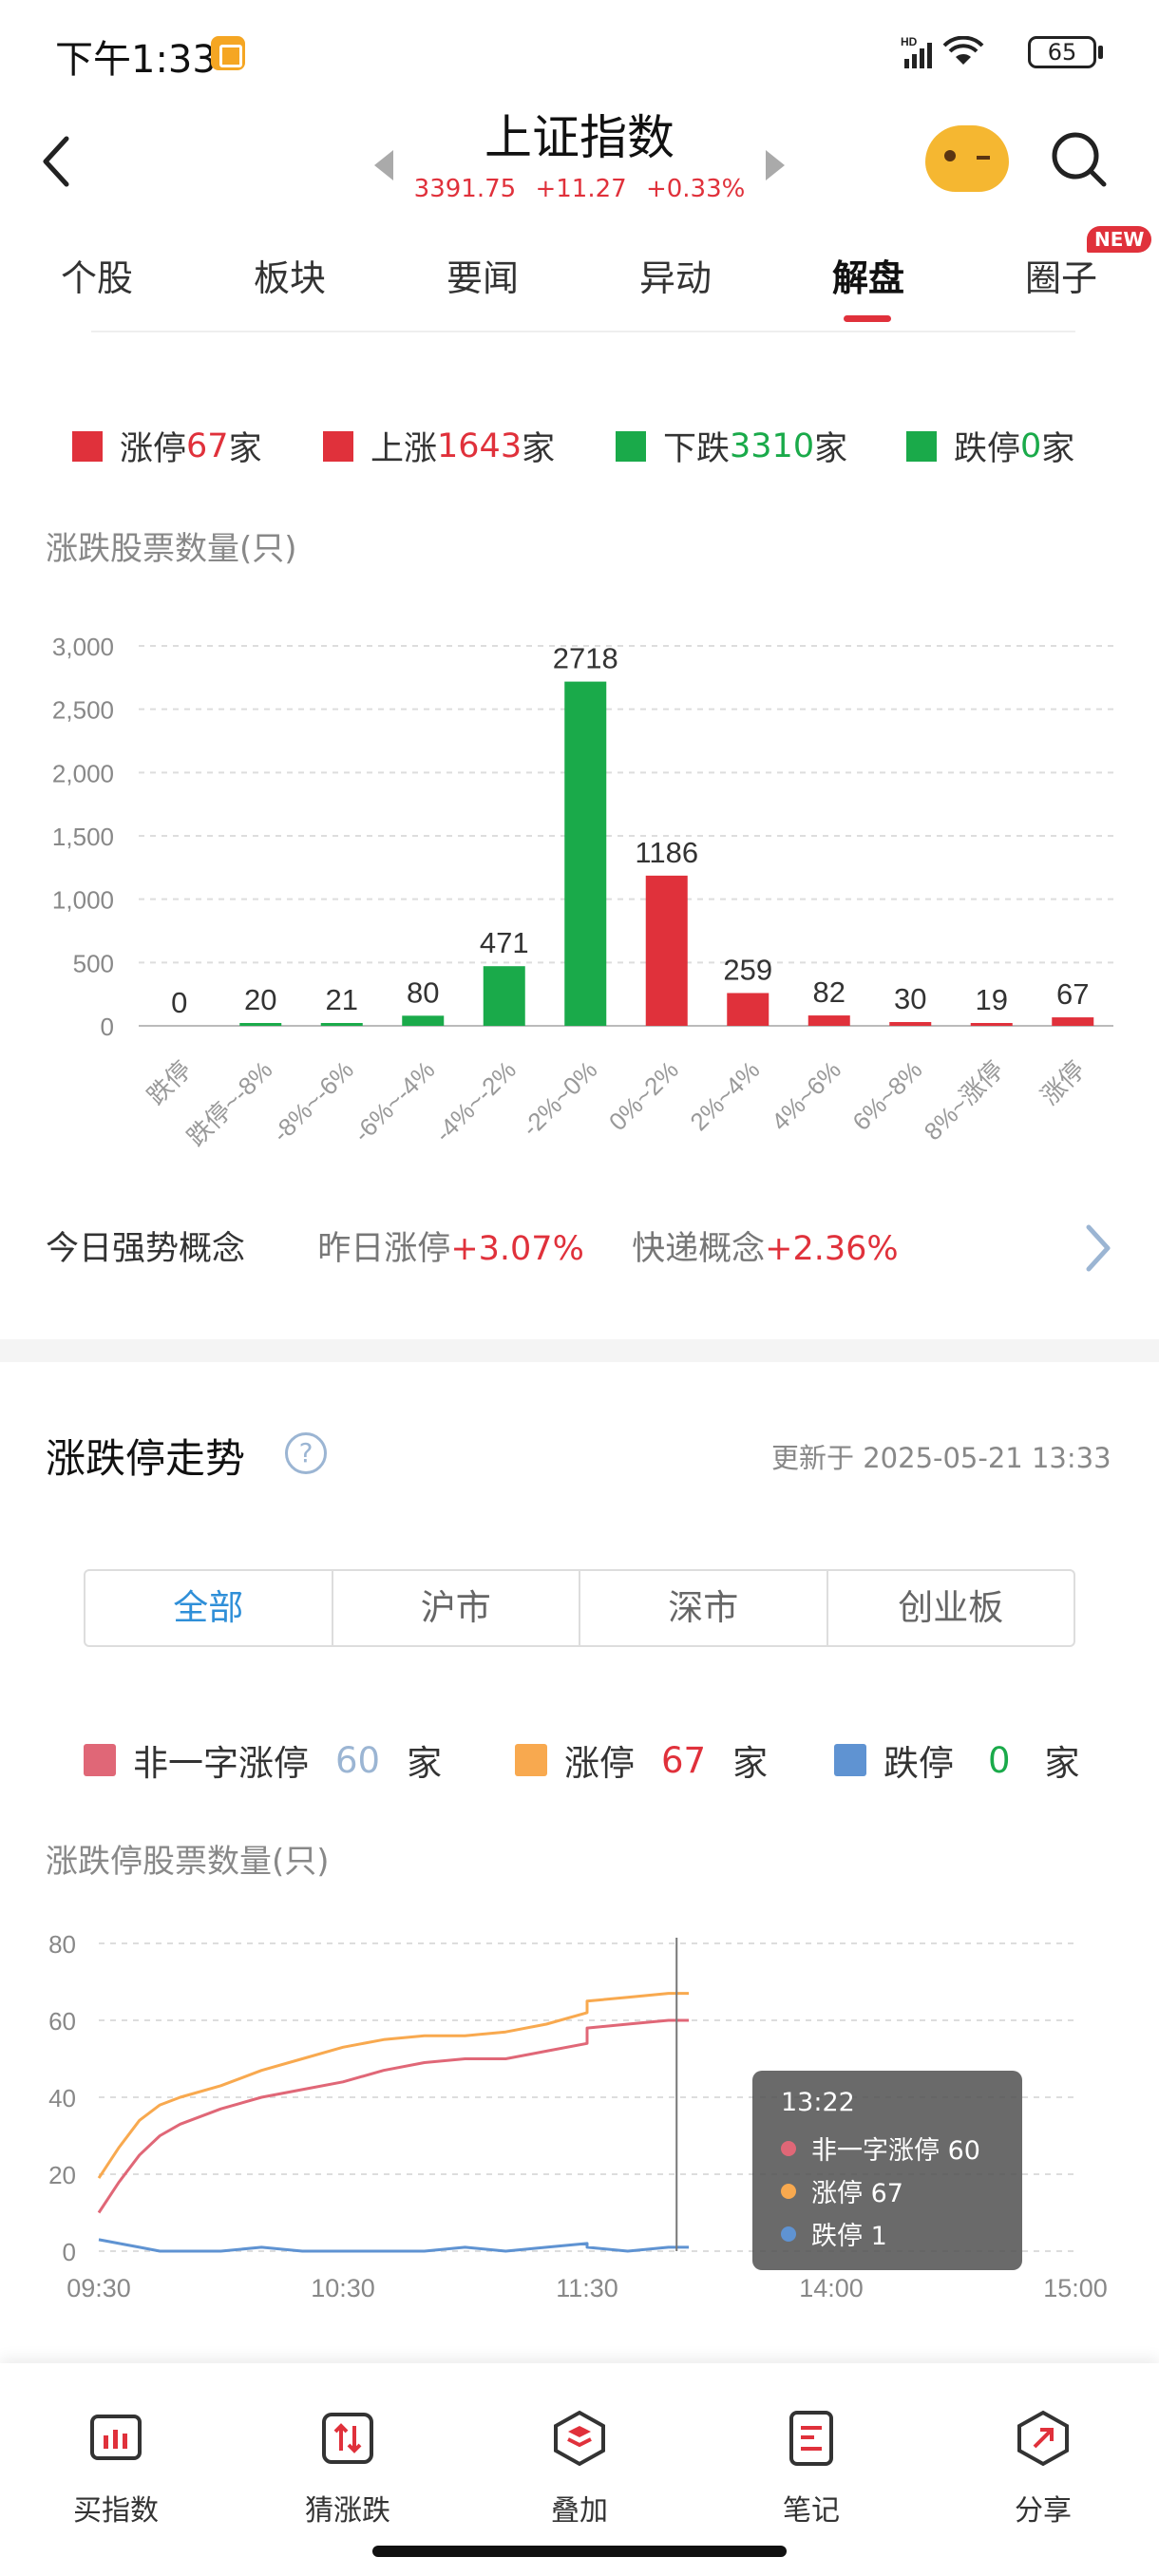 This screenshot has width=1159, height=2576. Describe the element at coordinates (919, 1763) in the screenshot. I see `legend-label: 跌停` at that location.